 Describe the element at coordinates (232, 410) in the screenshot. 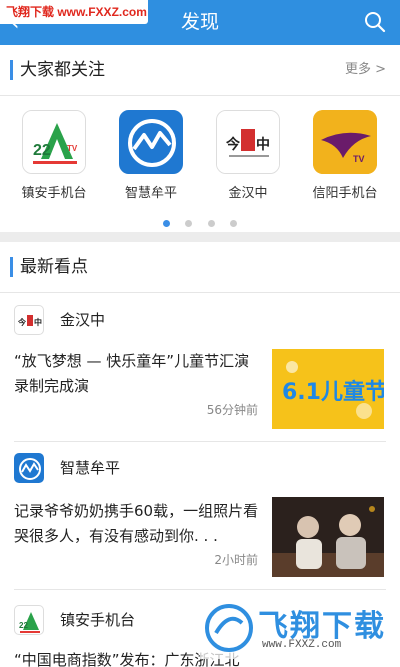

I see `news-timestamp: 56分钟前` at that location.